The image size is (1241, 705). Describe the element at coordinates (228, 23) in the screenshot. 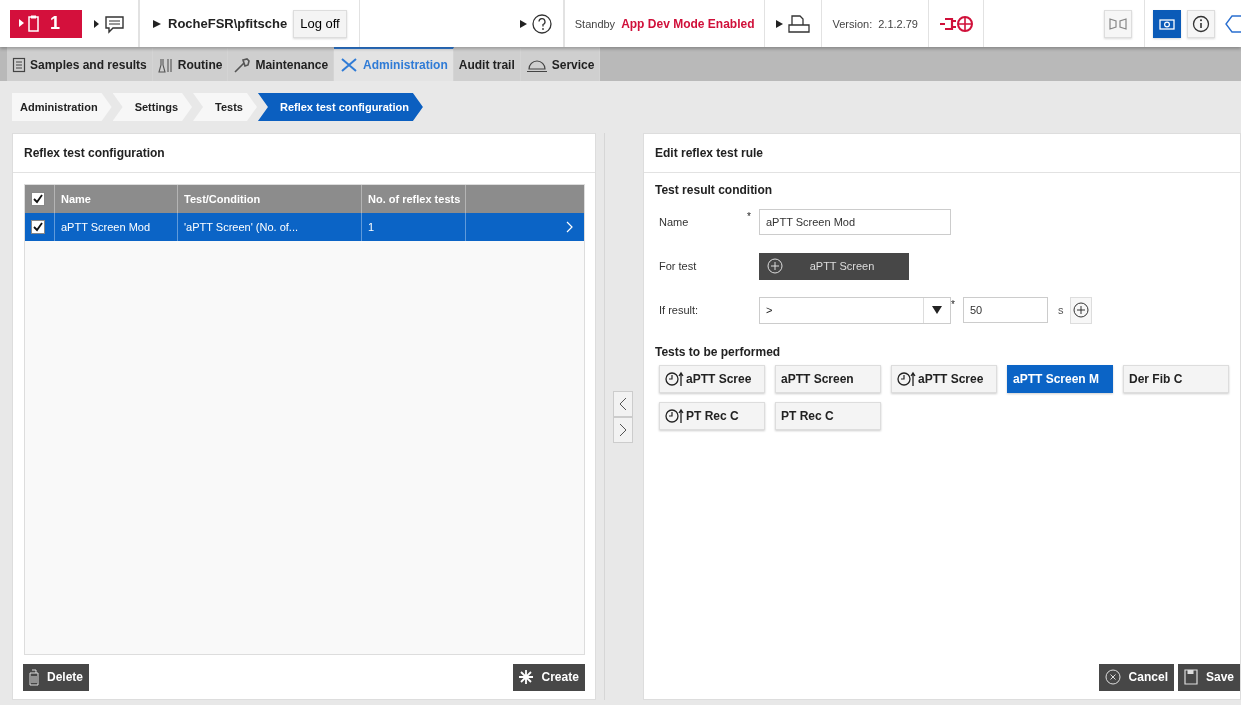

I see `user-name: RocheFSR\pfitsche` at that location.